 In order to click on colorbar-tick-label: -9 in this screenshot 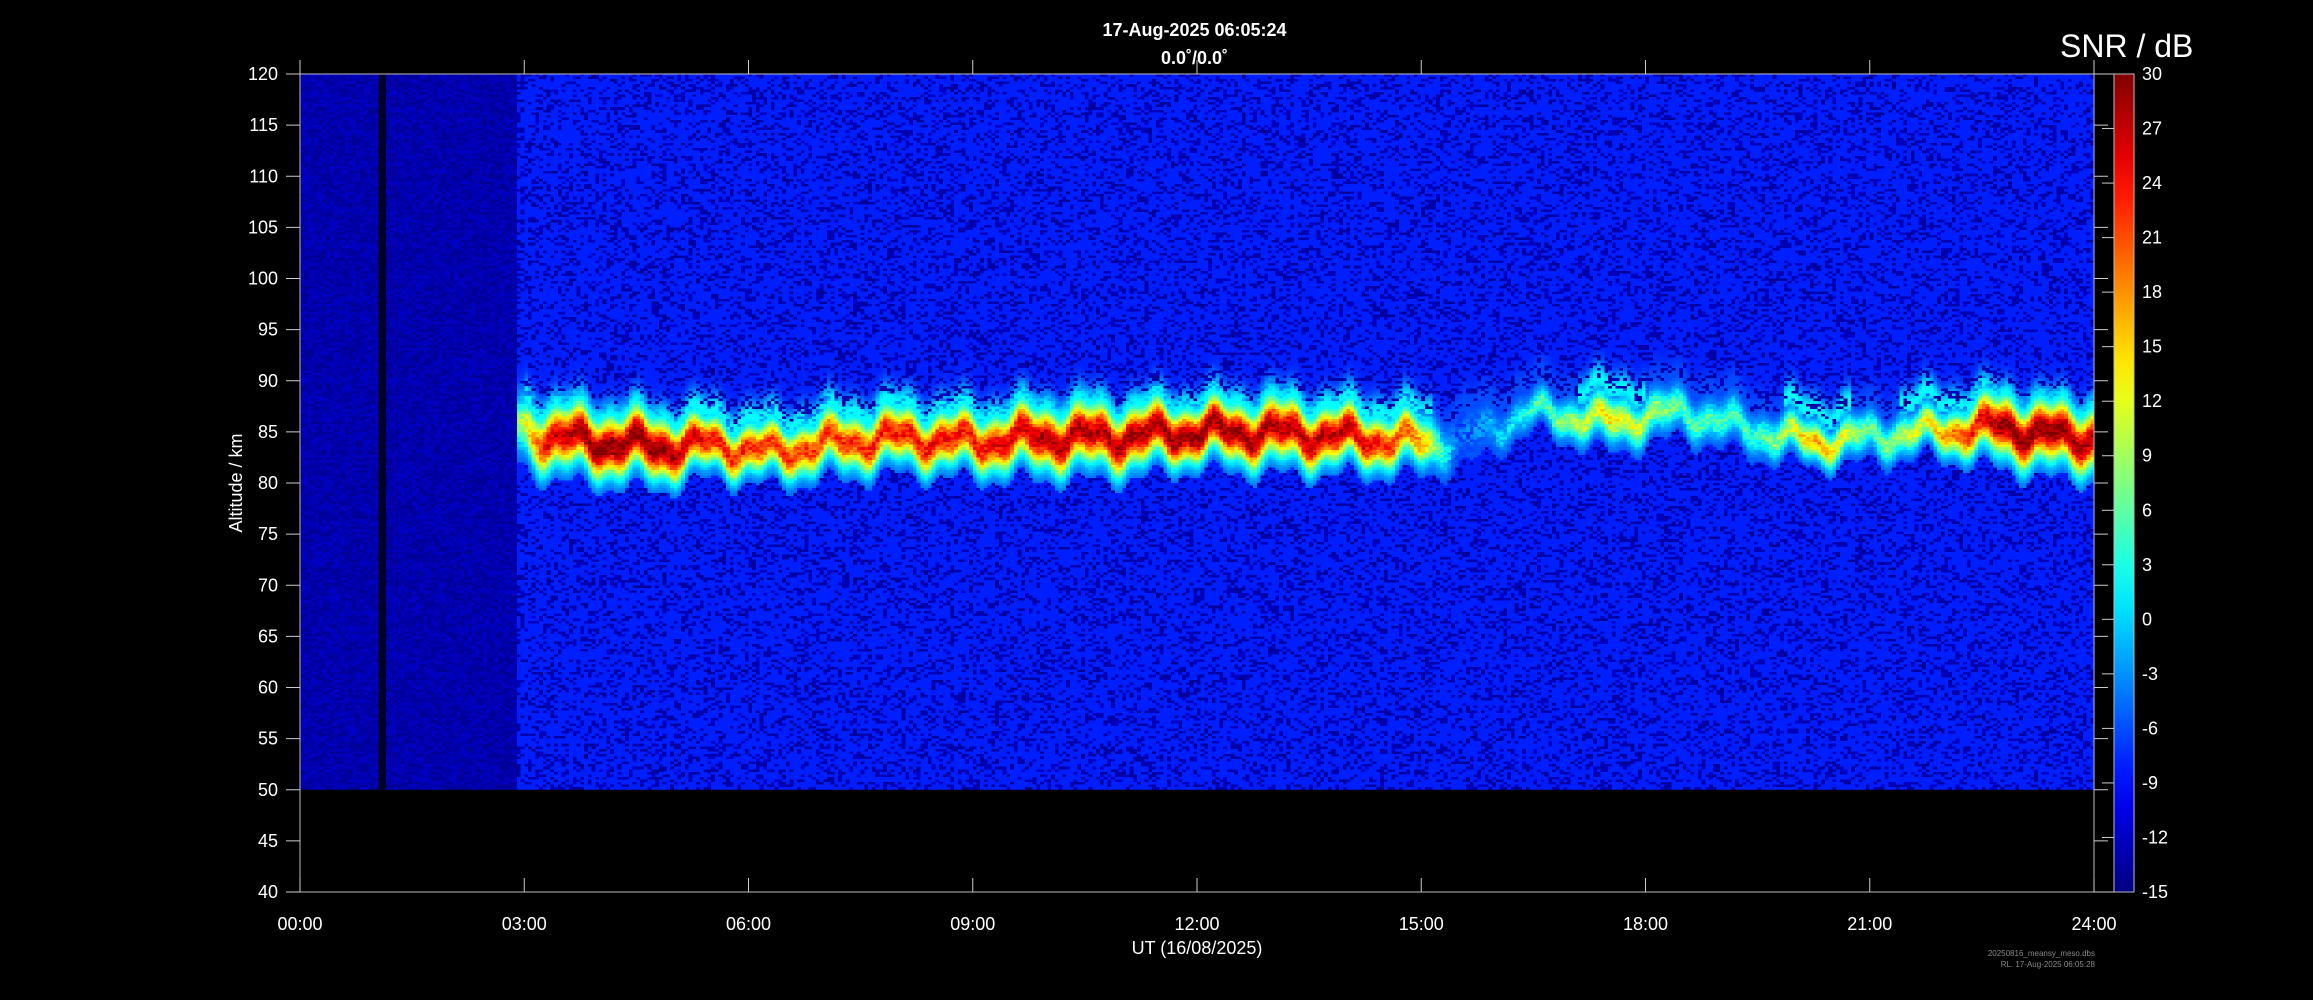, I will do `click(2150, 783)`.